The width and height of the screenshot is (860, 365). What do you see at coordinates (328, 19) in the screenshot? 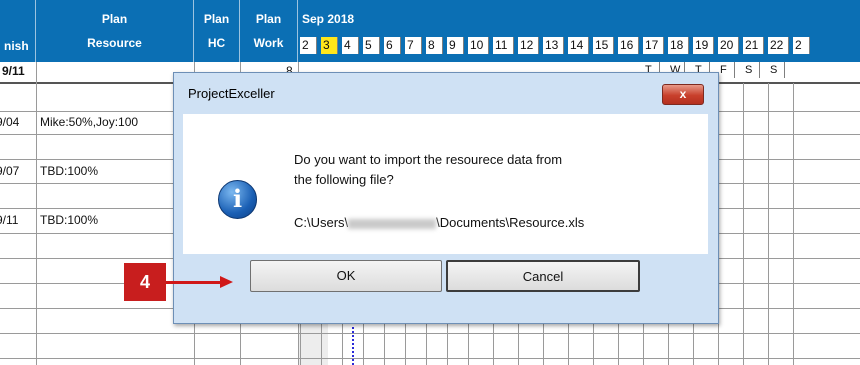
I see `month-header-label: Sep 2018` at bounding box center [328, 19].